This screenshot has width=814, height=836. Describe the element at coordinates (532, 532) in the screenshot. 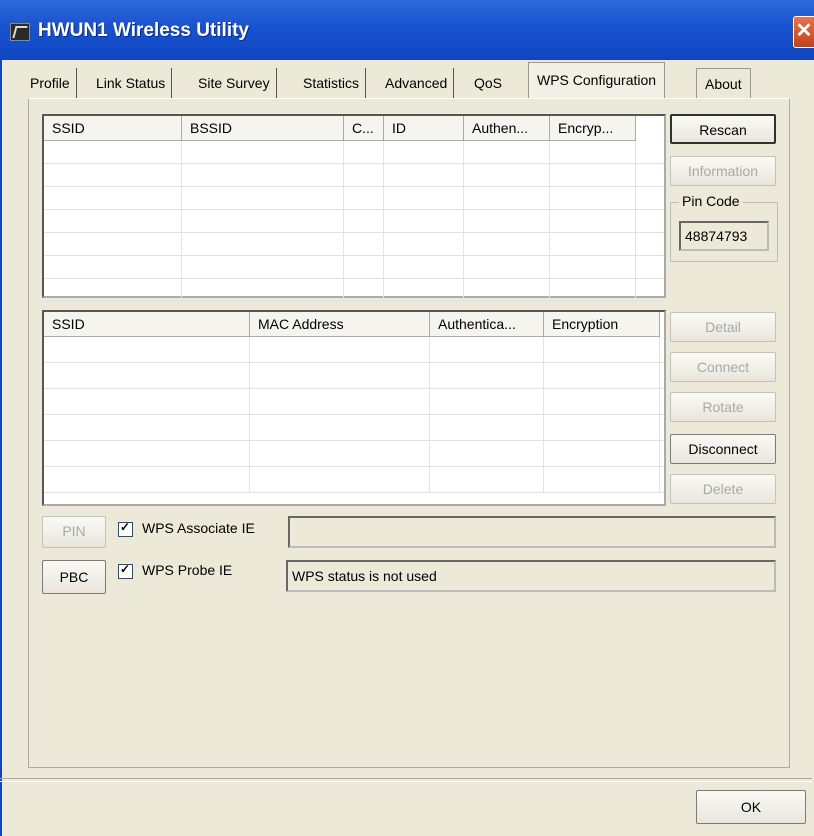

I see `wps-associate-field` at that location.